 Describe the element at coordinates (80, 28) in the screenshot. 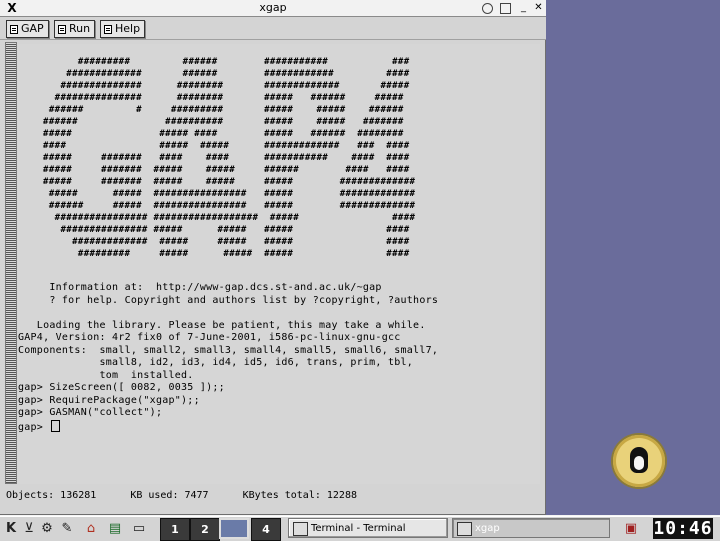

I see `menu-run-label: Run` at that location.